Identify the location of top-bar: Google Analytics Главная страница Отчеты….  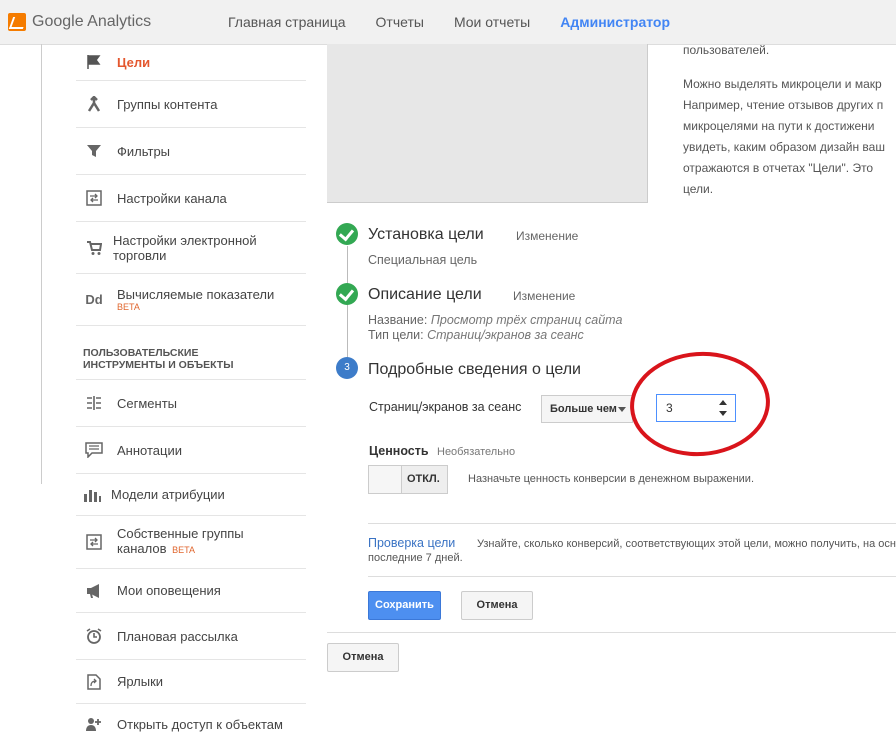
(448, 22).